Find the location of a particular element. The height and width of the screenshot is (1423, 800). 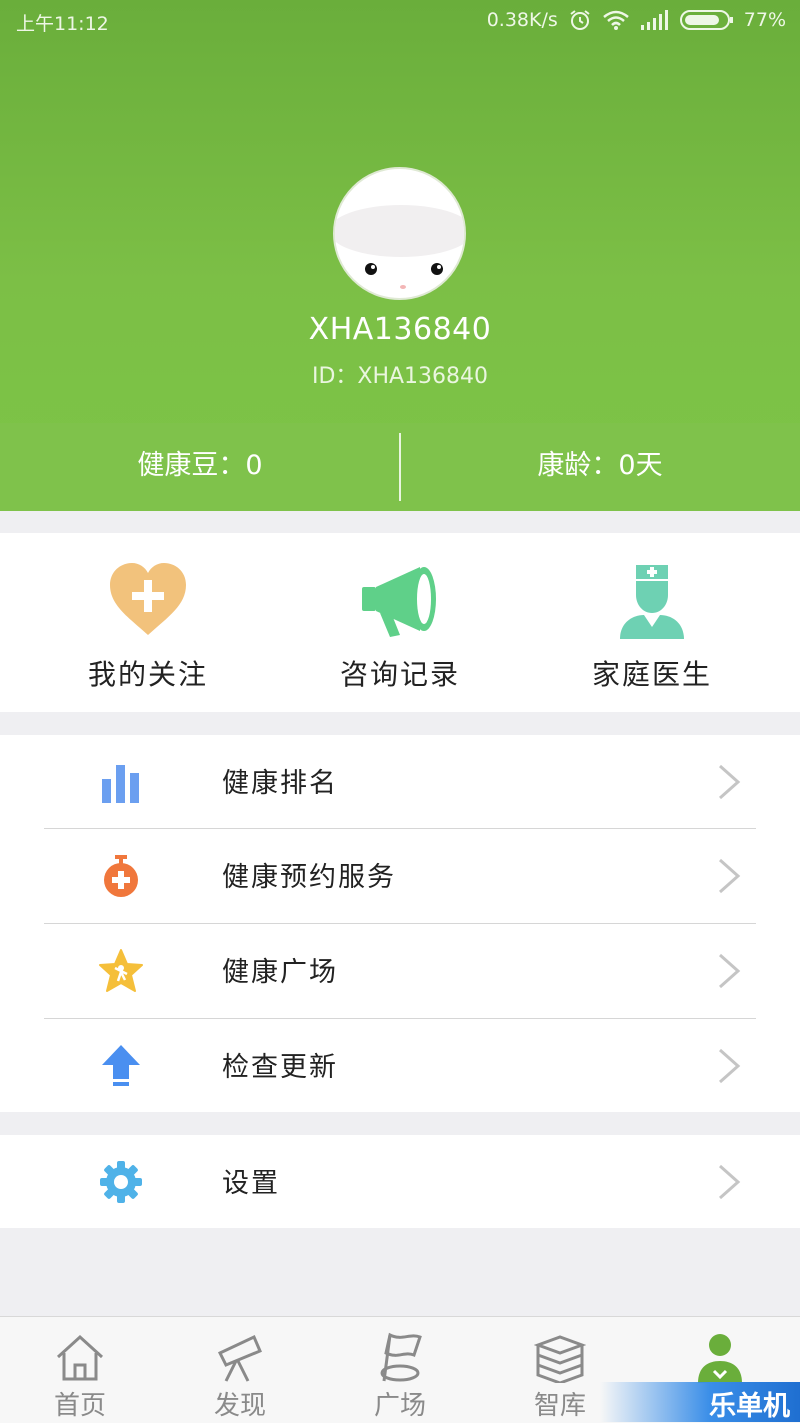

status-bar: 上午11:12 0.38K/s 77% is located at coordinates (400, 21).